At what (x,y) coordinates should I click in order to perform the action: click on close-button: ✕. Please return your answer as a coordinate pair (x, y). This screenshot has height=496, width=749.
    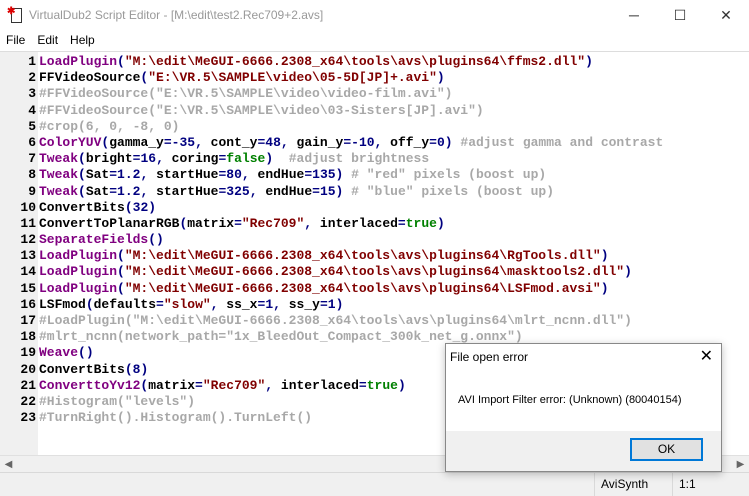
    Looking at the image, I should click on (726, 15).